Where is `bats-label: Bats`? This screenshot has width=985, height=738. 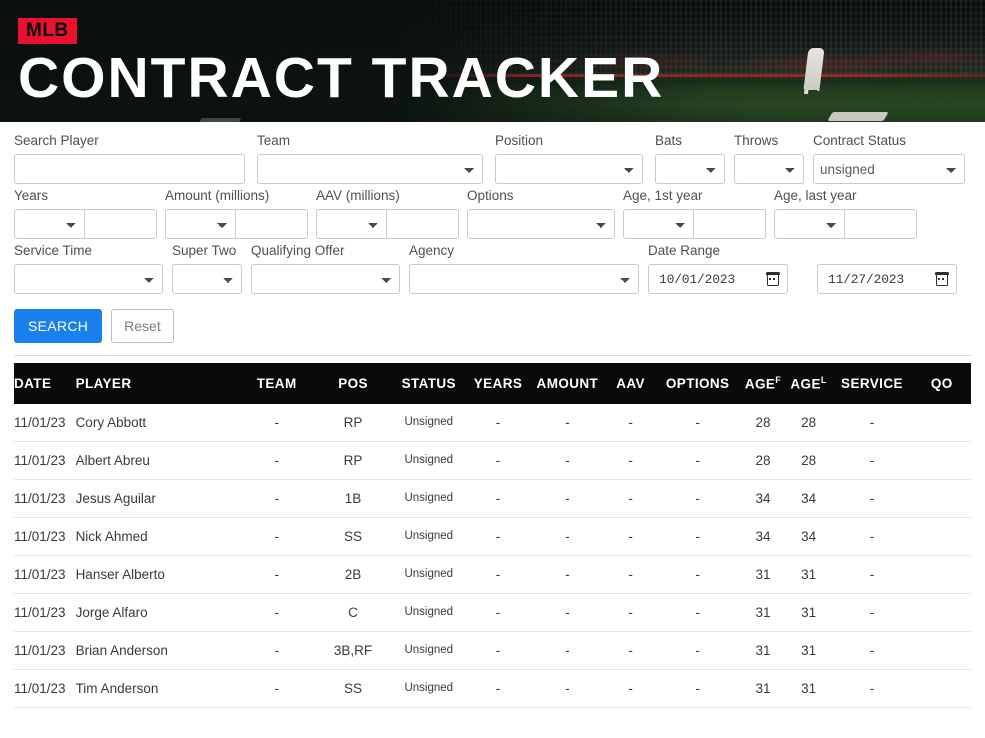
bats-label: Bats is located at coordinates (669, 140).